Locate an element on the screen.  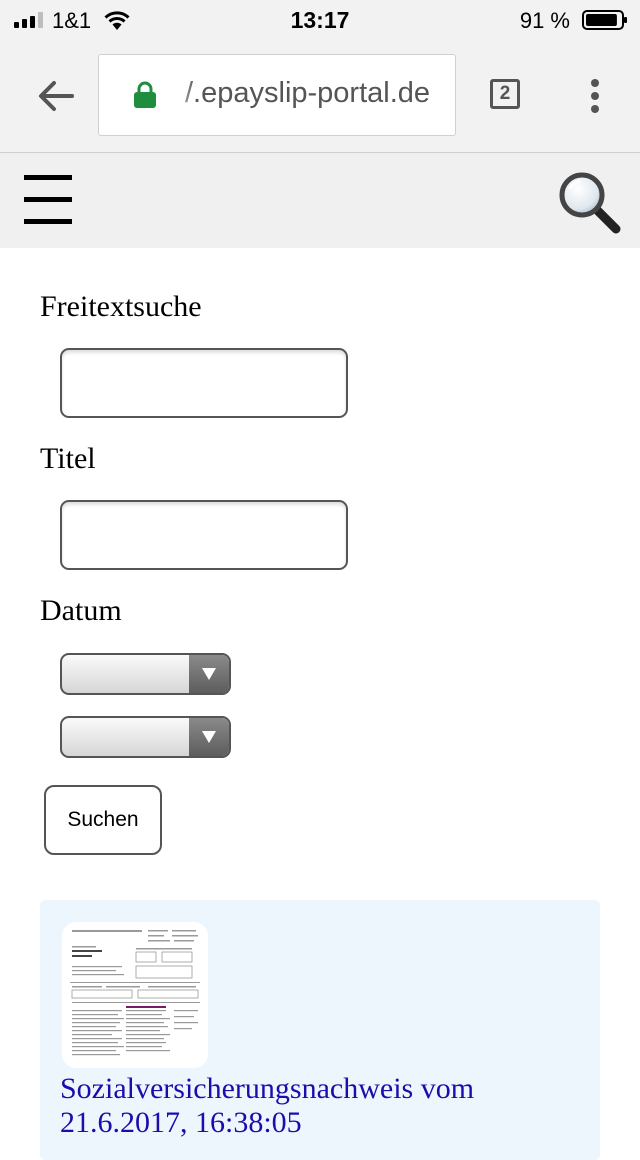
titel-input is located at coordinates (204, 535).